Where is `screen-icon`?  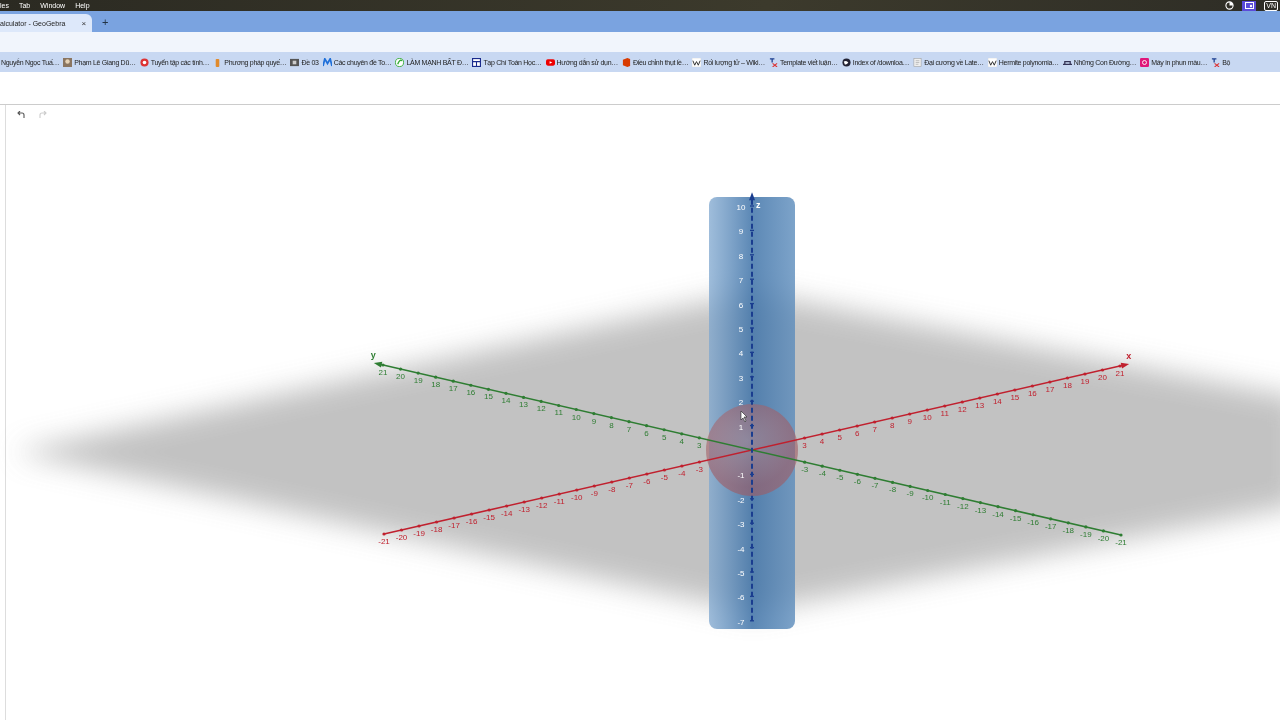 screen-icon is located at coordinates (1249, 5).